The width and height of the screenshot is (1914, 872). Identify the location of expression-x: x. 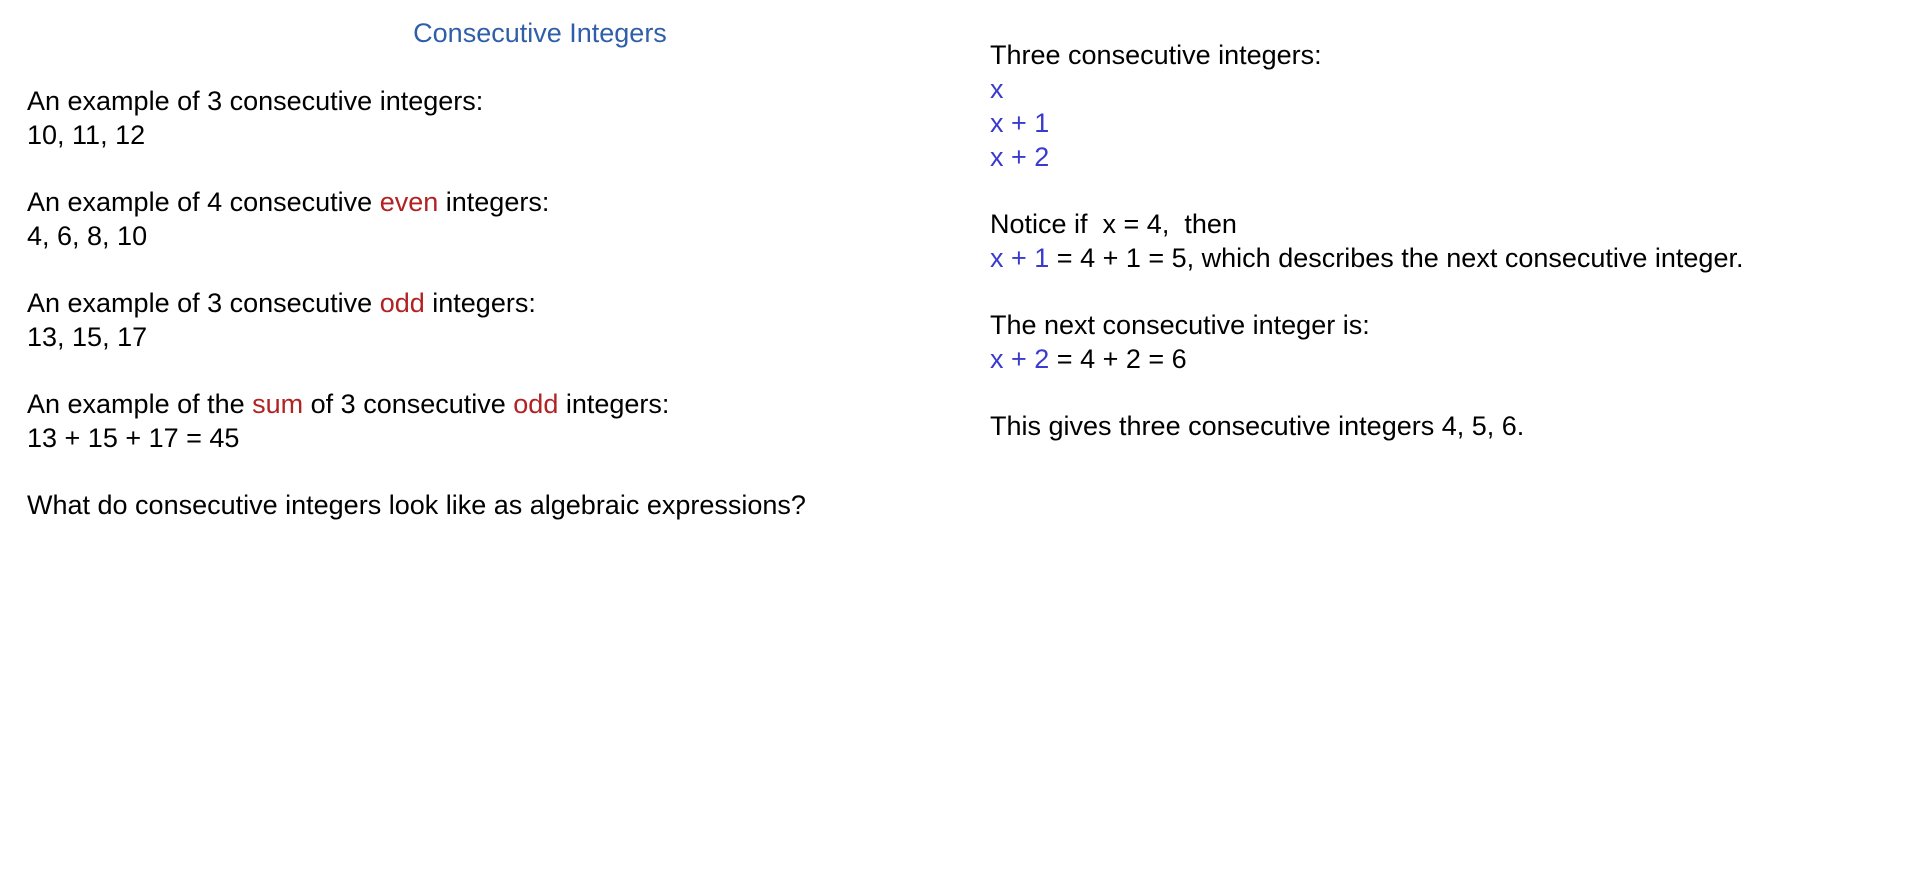
(997, 89).